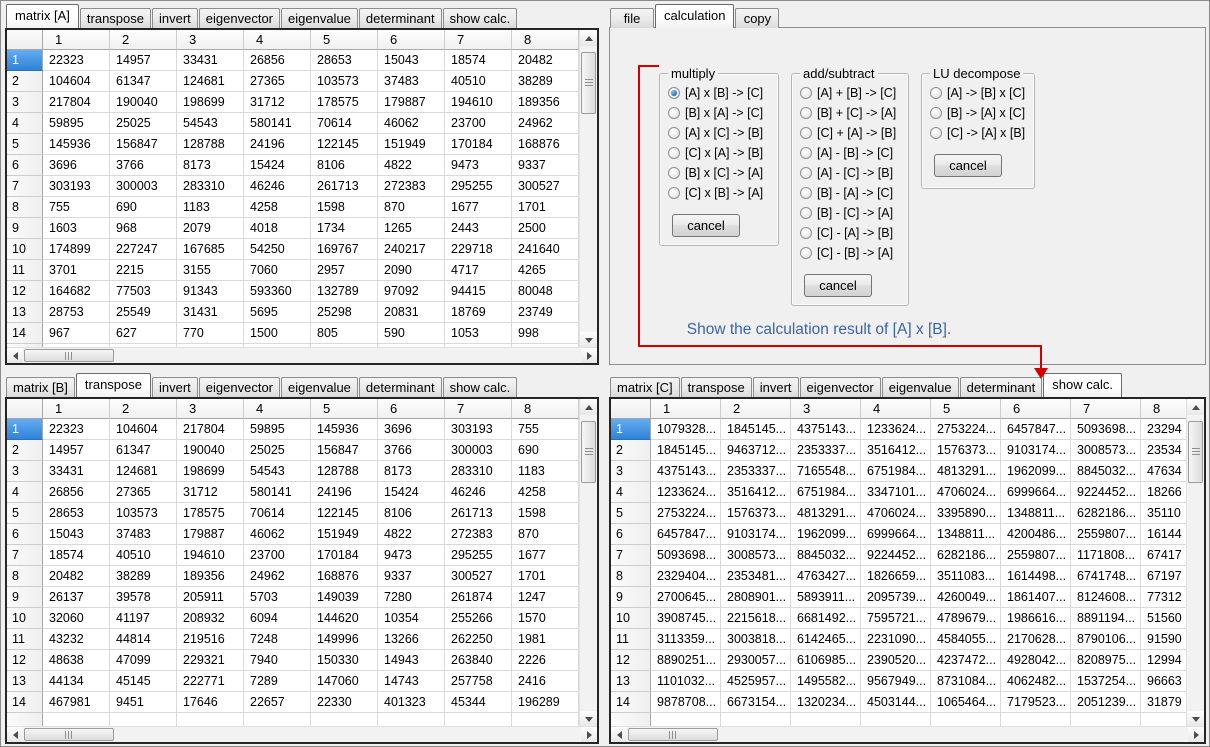  I want to click on matrix_c-row-header-3: 3, so click(631, 471).